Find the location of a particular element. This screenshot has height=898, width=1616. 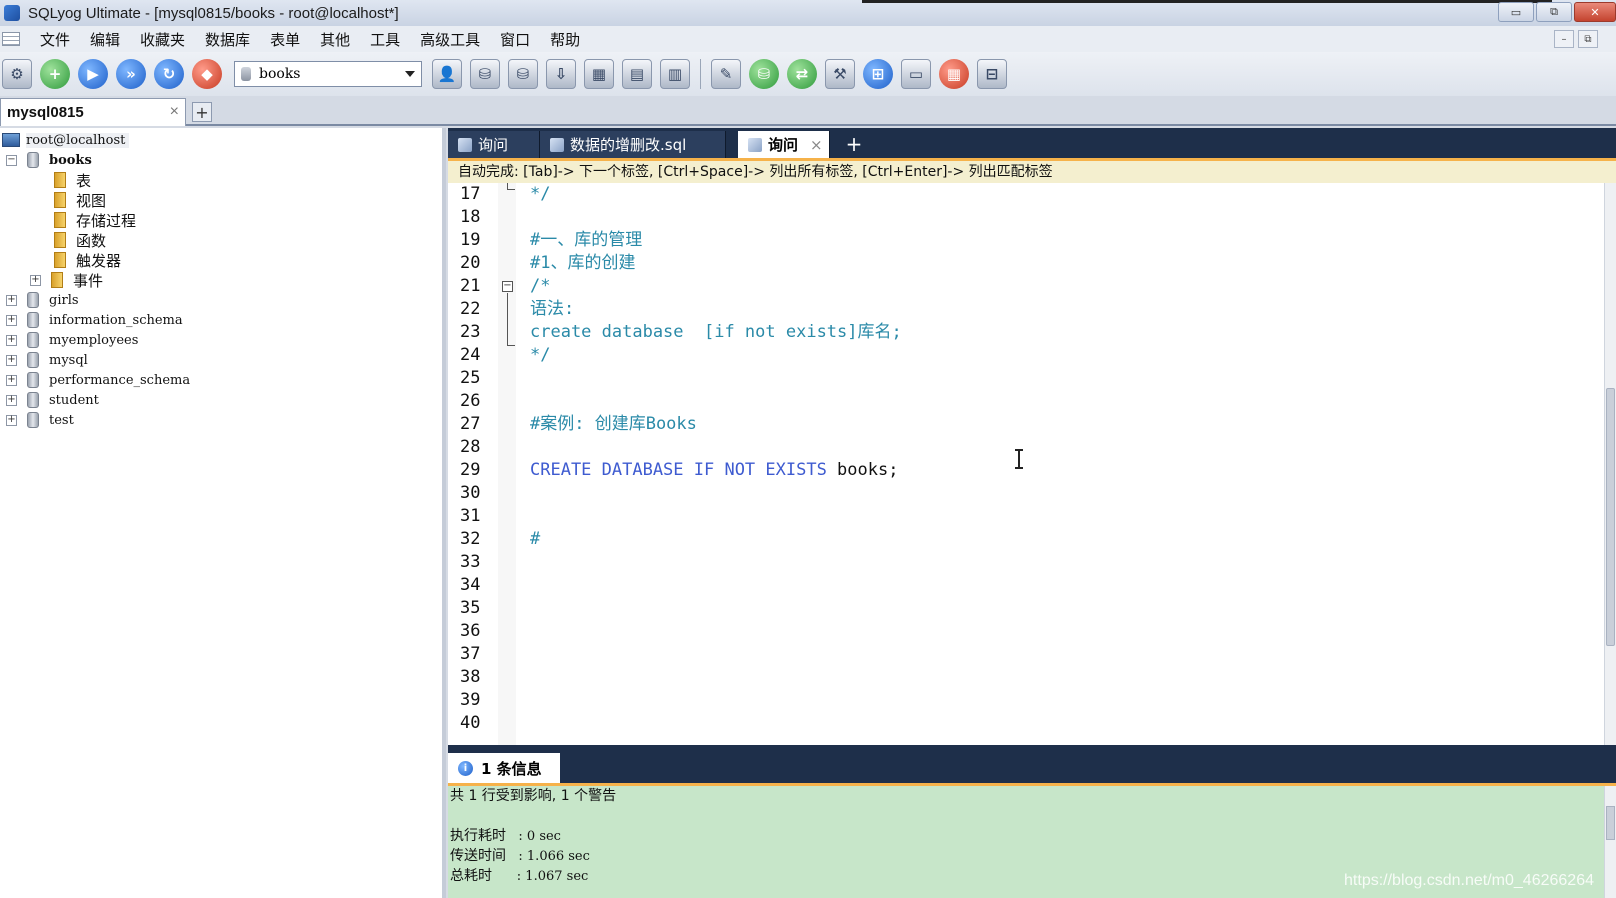

menu-help: 帮助 is located at coordinates (565, 39).